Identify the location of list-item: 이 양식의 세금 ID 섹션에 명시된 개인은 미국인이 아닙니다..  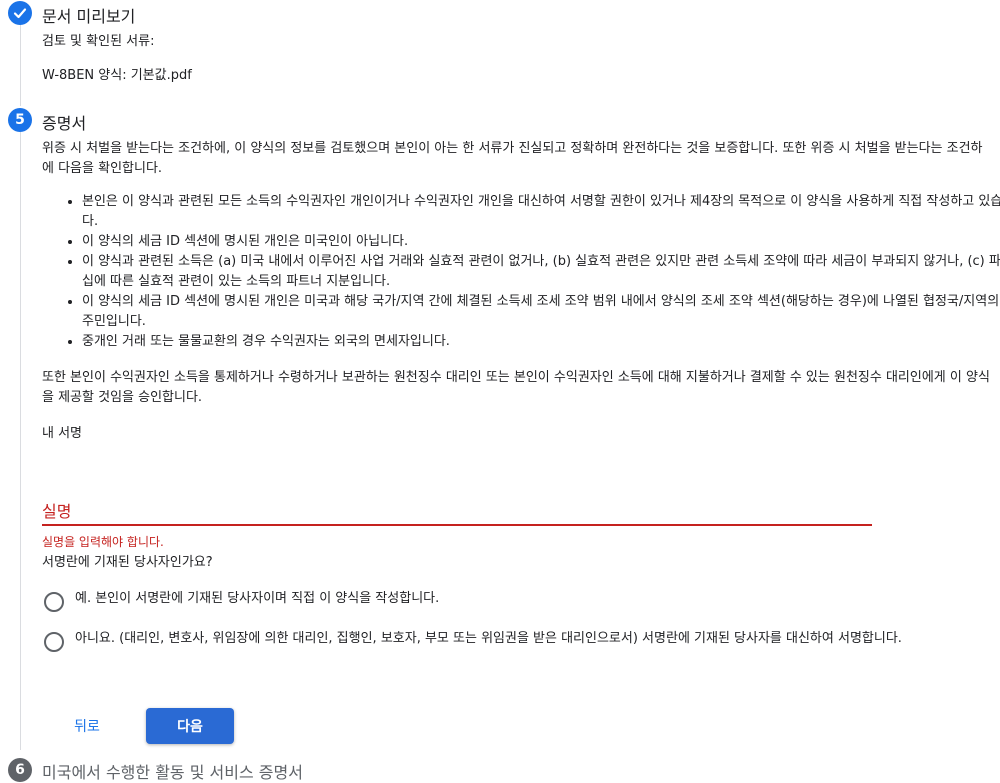
(541, 242).